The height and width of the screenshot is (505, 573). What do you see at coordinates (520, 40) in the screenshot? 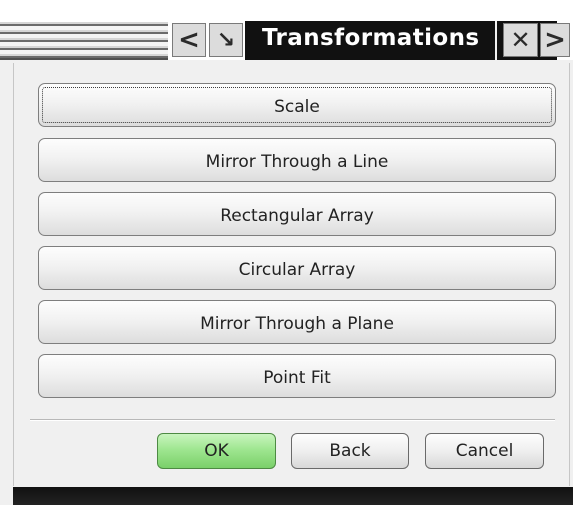
I see `close-icon: ✕` at bounding box center [520, 40].